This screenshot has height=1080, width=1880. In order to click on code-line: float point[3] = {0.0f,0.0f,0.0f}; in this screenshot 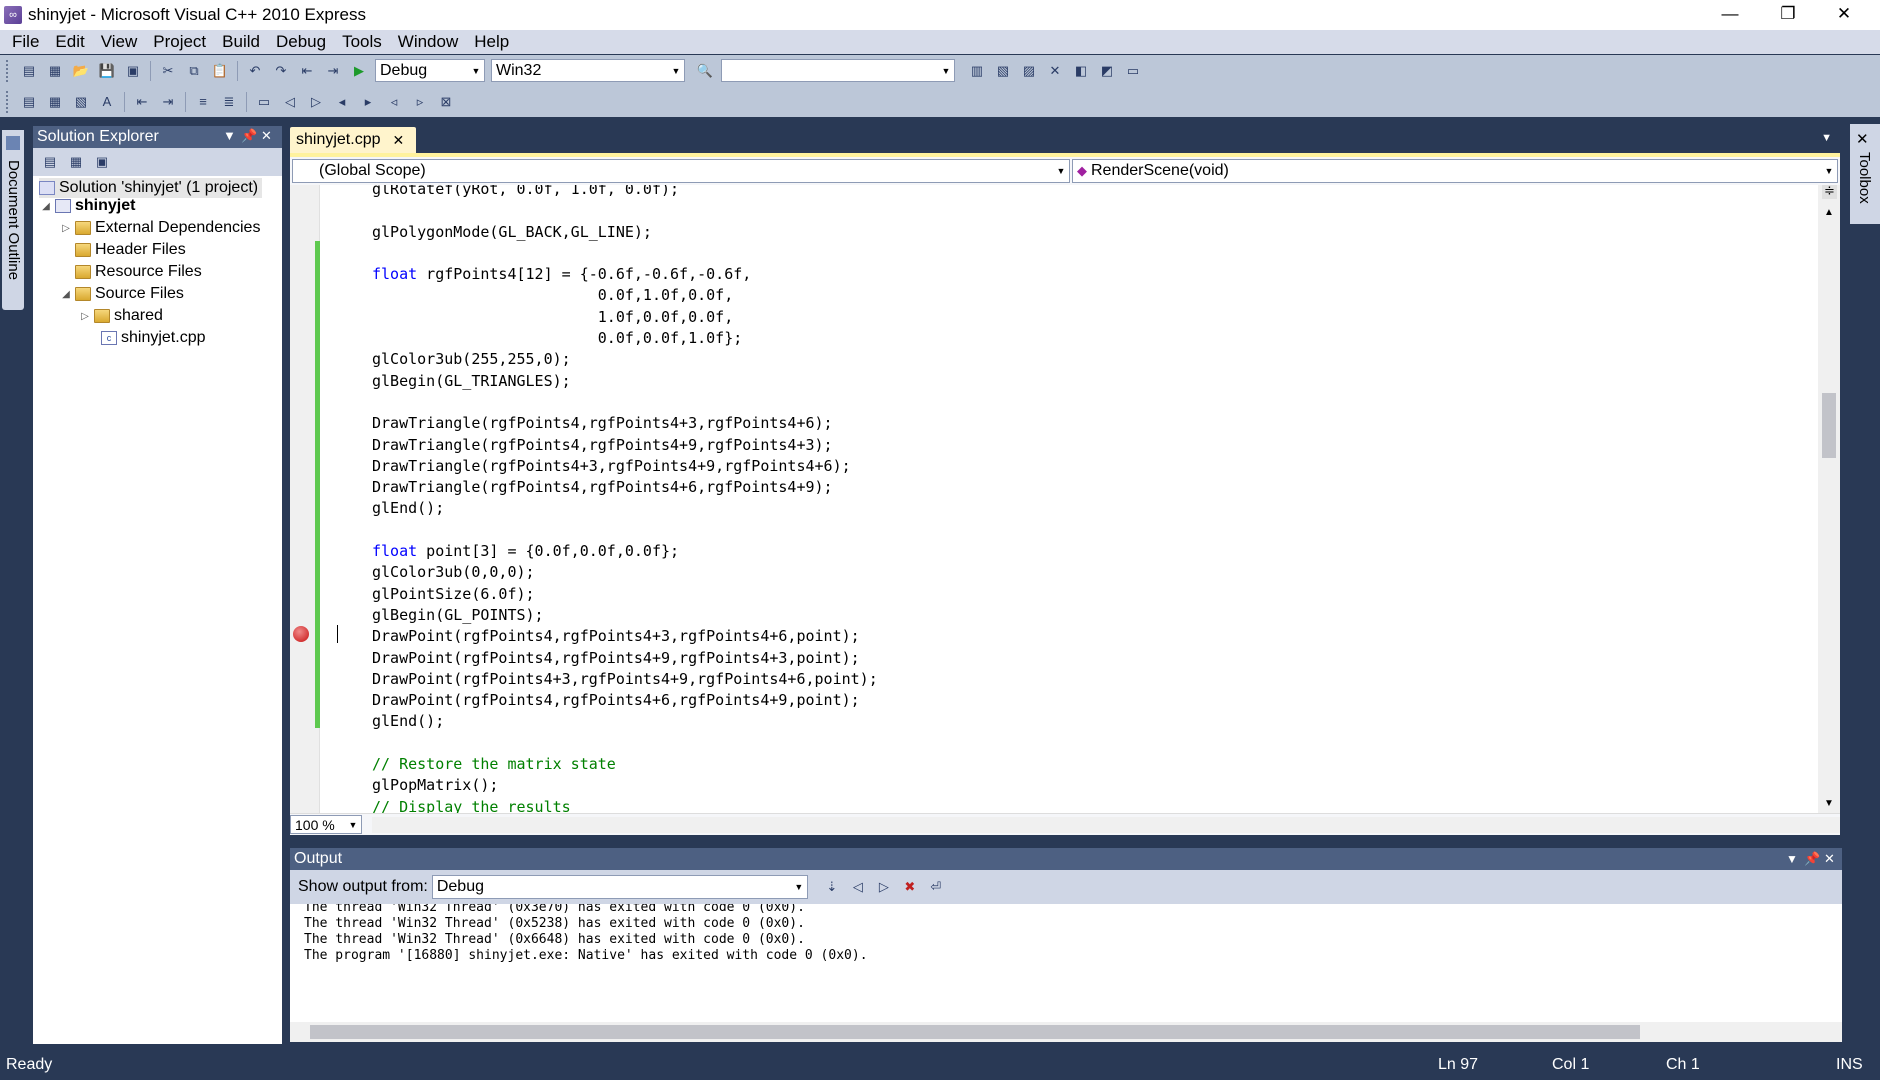, I will do `click(625, 551)`.